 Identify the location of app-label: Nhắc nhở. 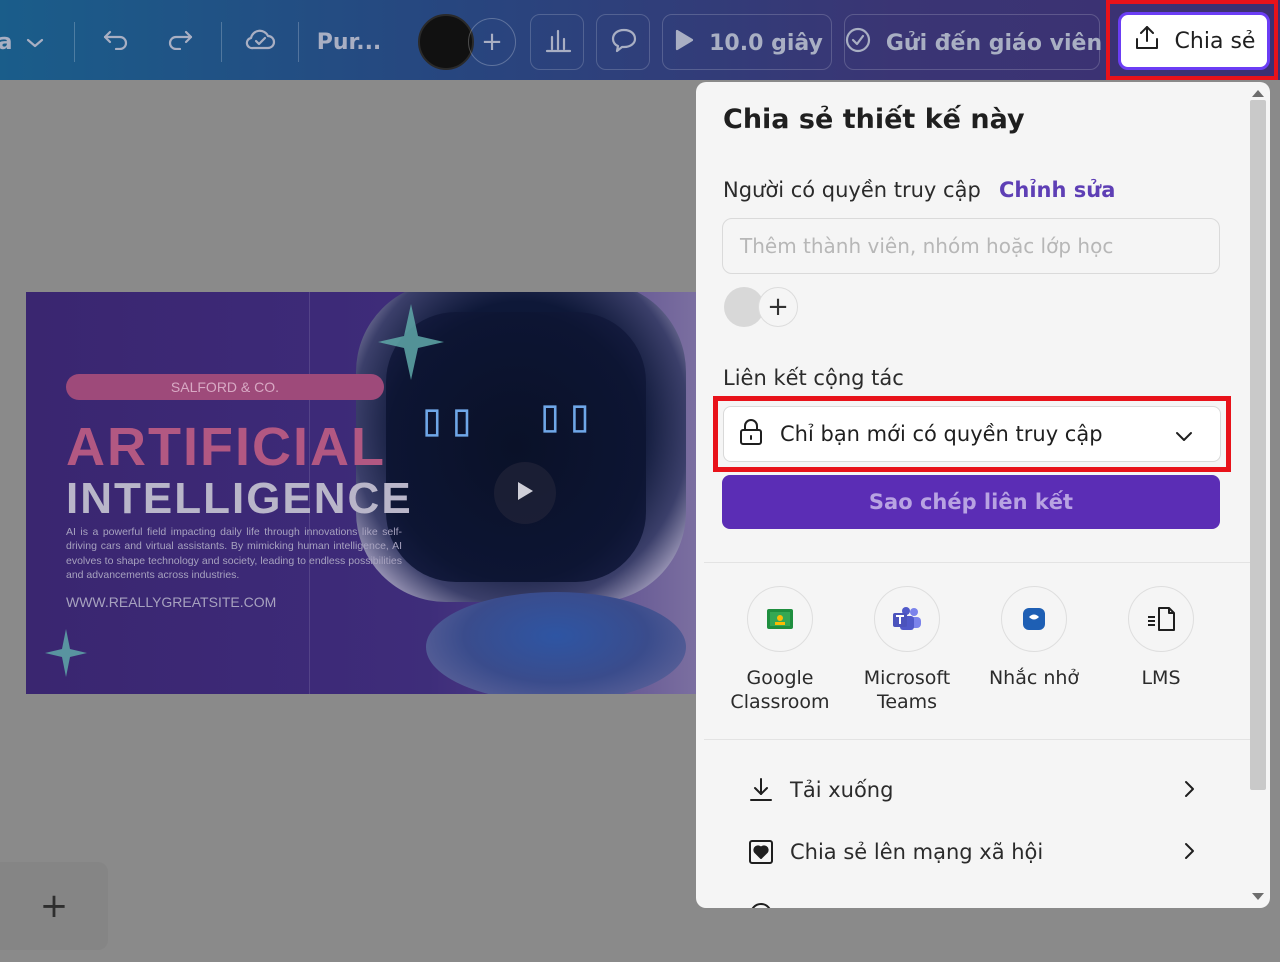
(1034, 678).